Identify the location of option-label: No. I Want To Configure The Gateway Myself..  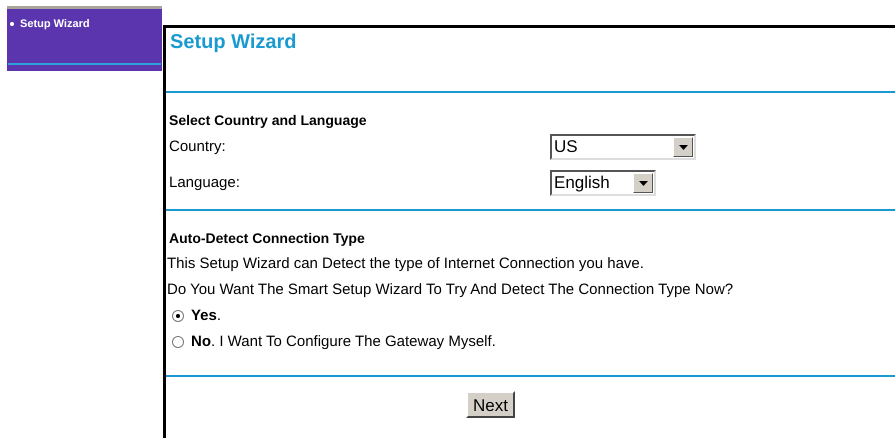
(343, 342).